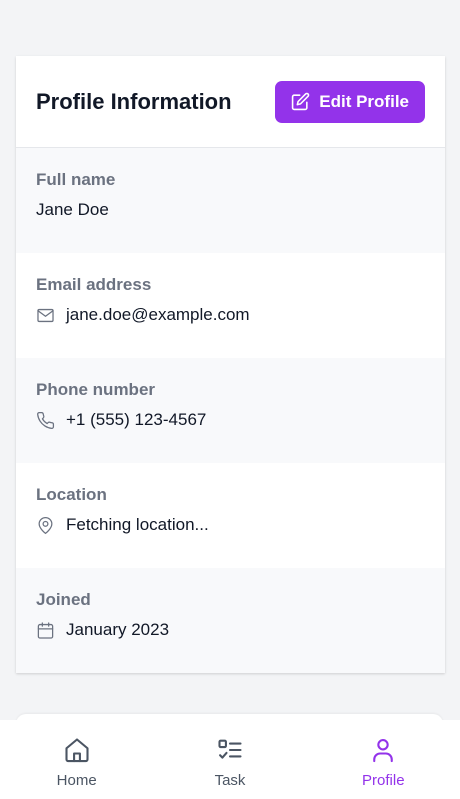  I want to click on bottom-nav: Home Task Profile, so click(230, 759).